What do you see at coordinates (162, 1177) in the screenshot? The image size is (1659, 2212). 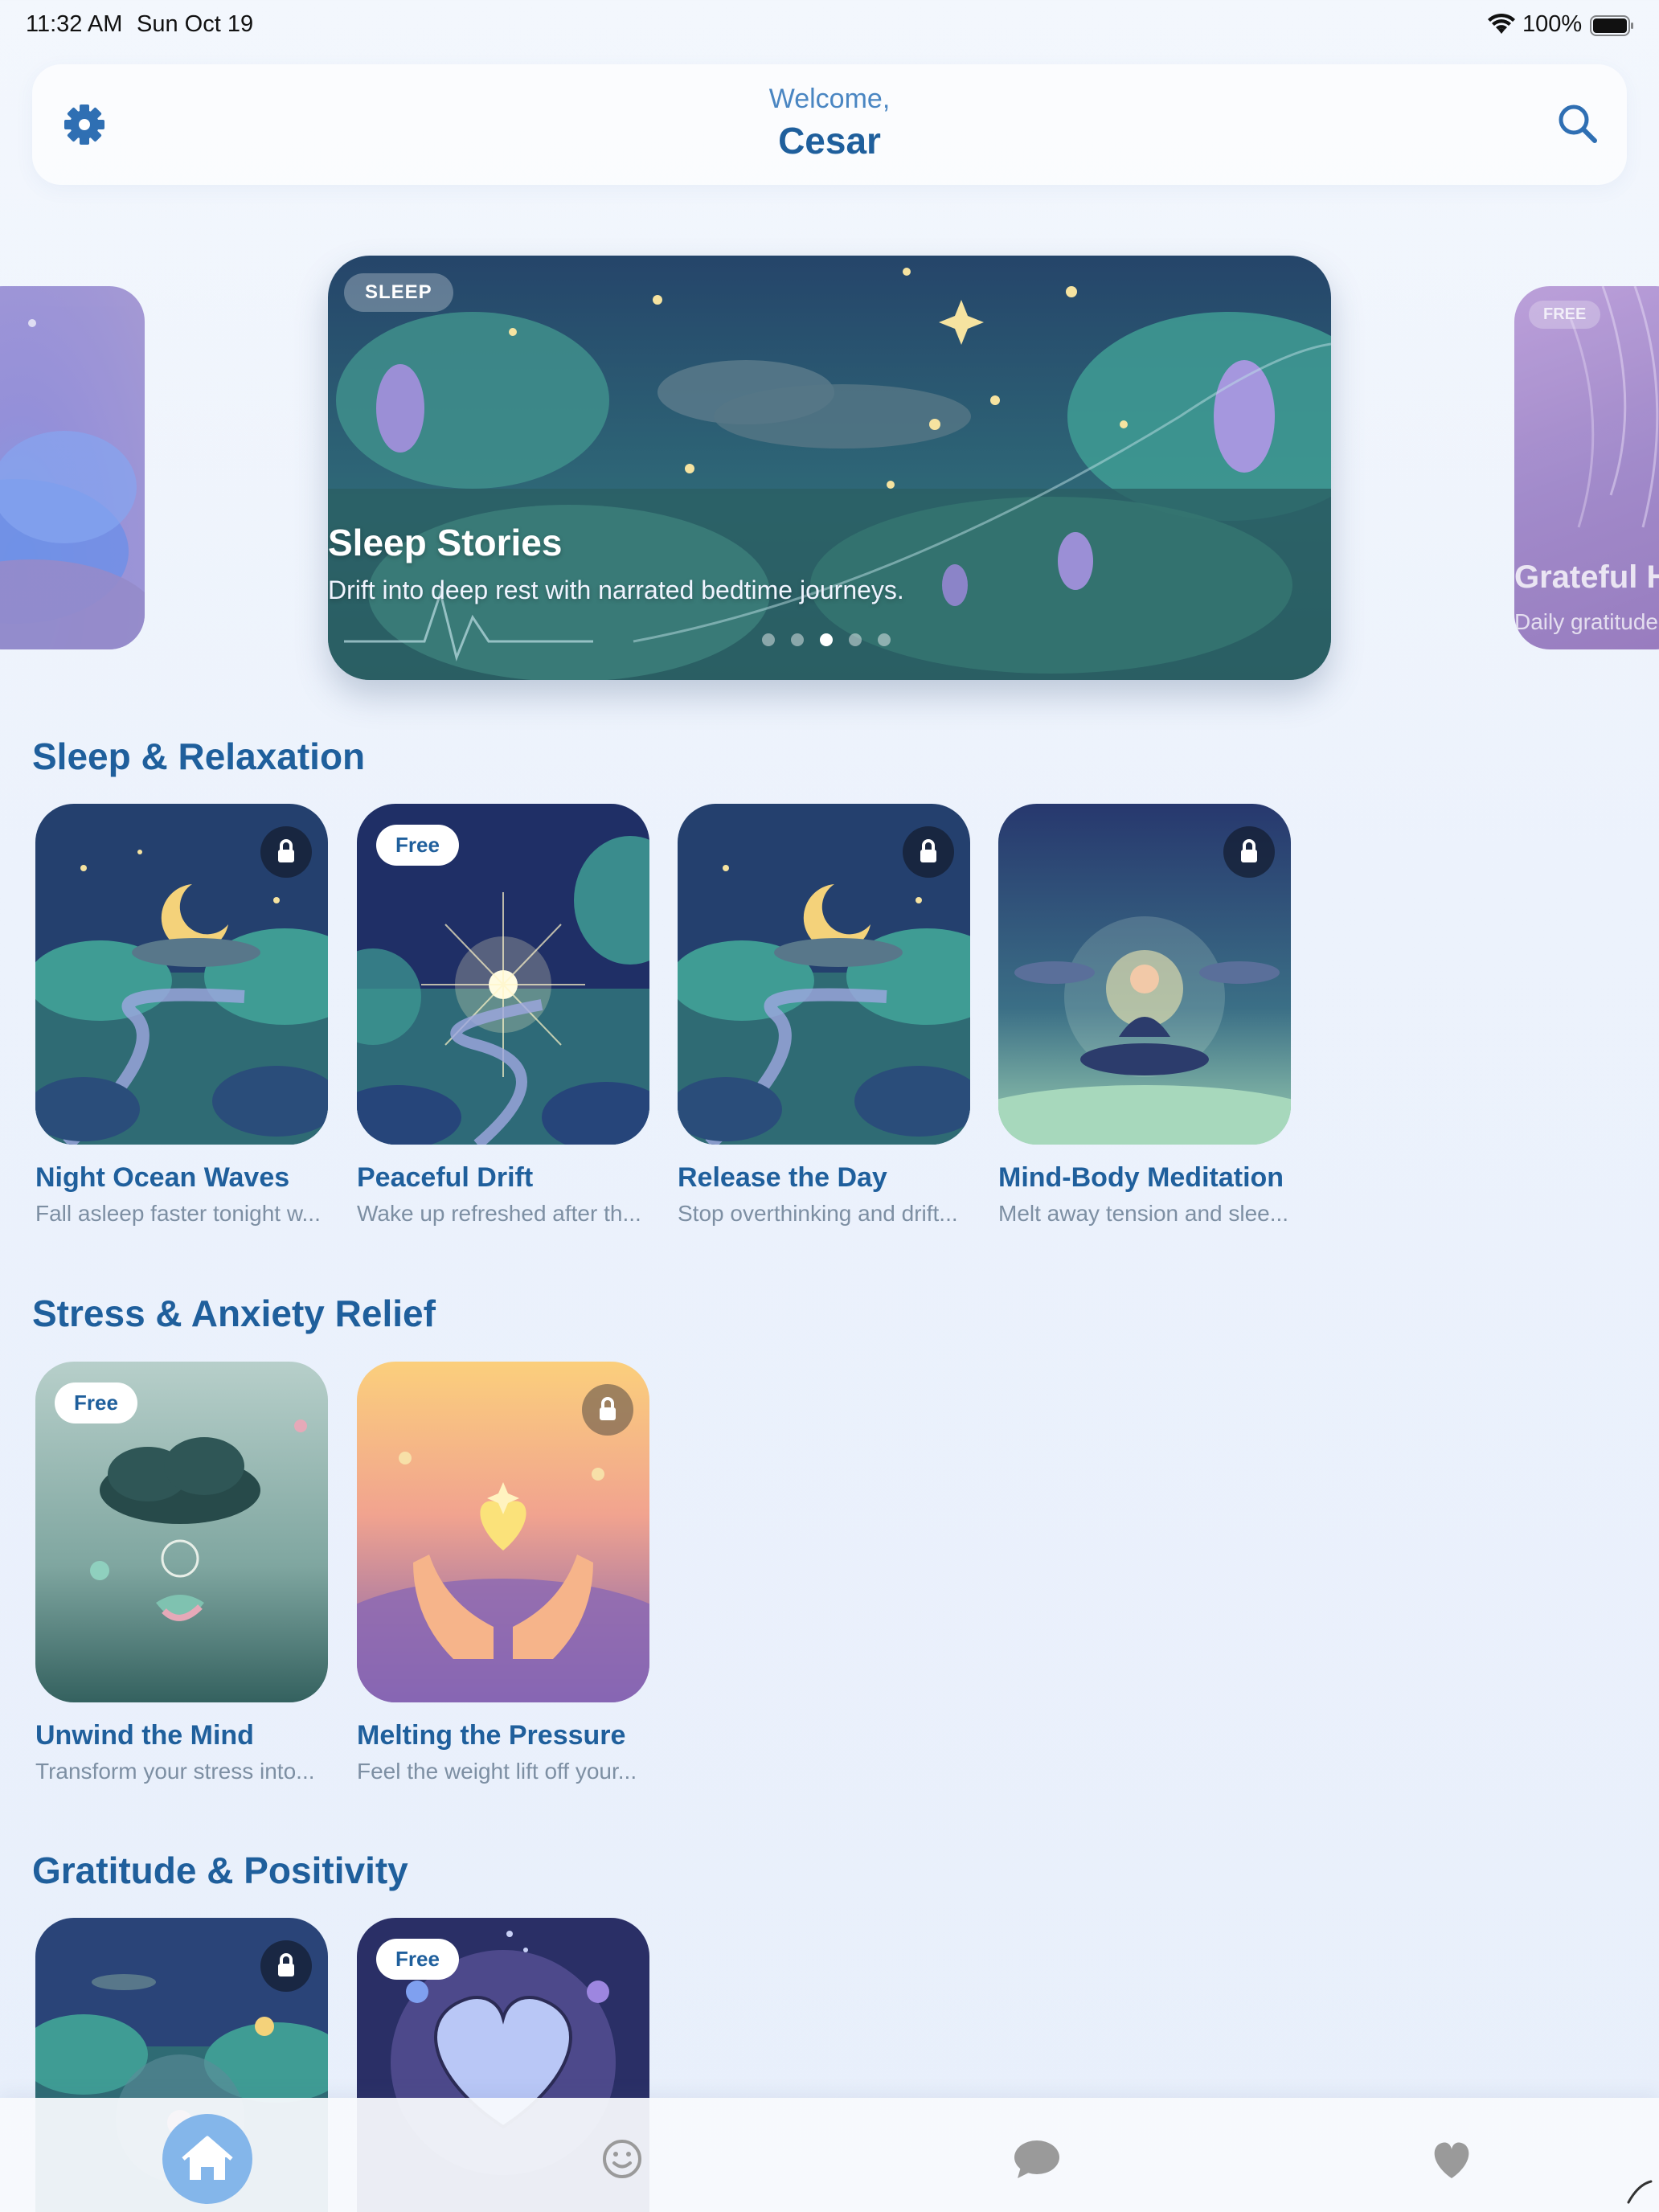 I see `tile-title: Night Ocean Waves` at bounding box center [162, 1177].